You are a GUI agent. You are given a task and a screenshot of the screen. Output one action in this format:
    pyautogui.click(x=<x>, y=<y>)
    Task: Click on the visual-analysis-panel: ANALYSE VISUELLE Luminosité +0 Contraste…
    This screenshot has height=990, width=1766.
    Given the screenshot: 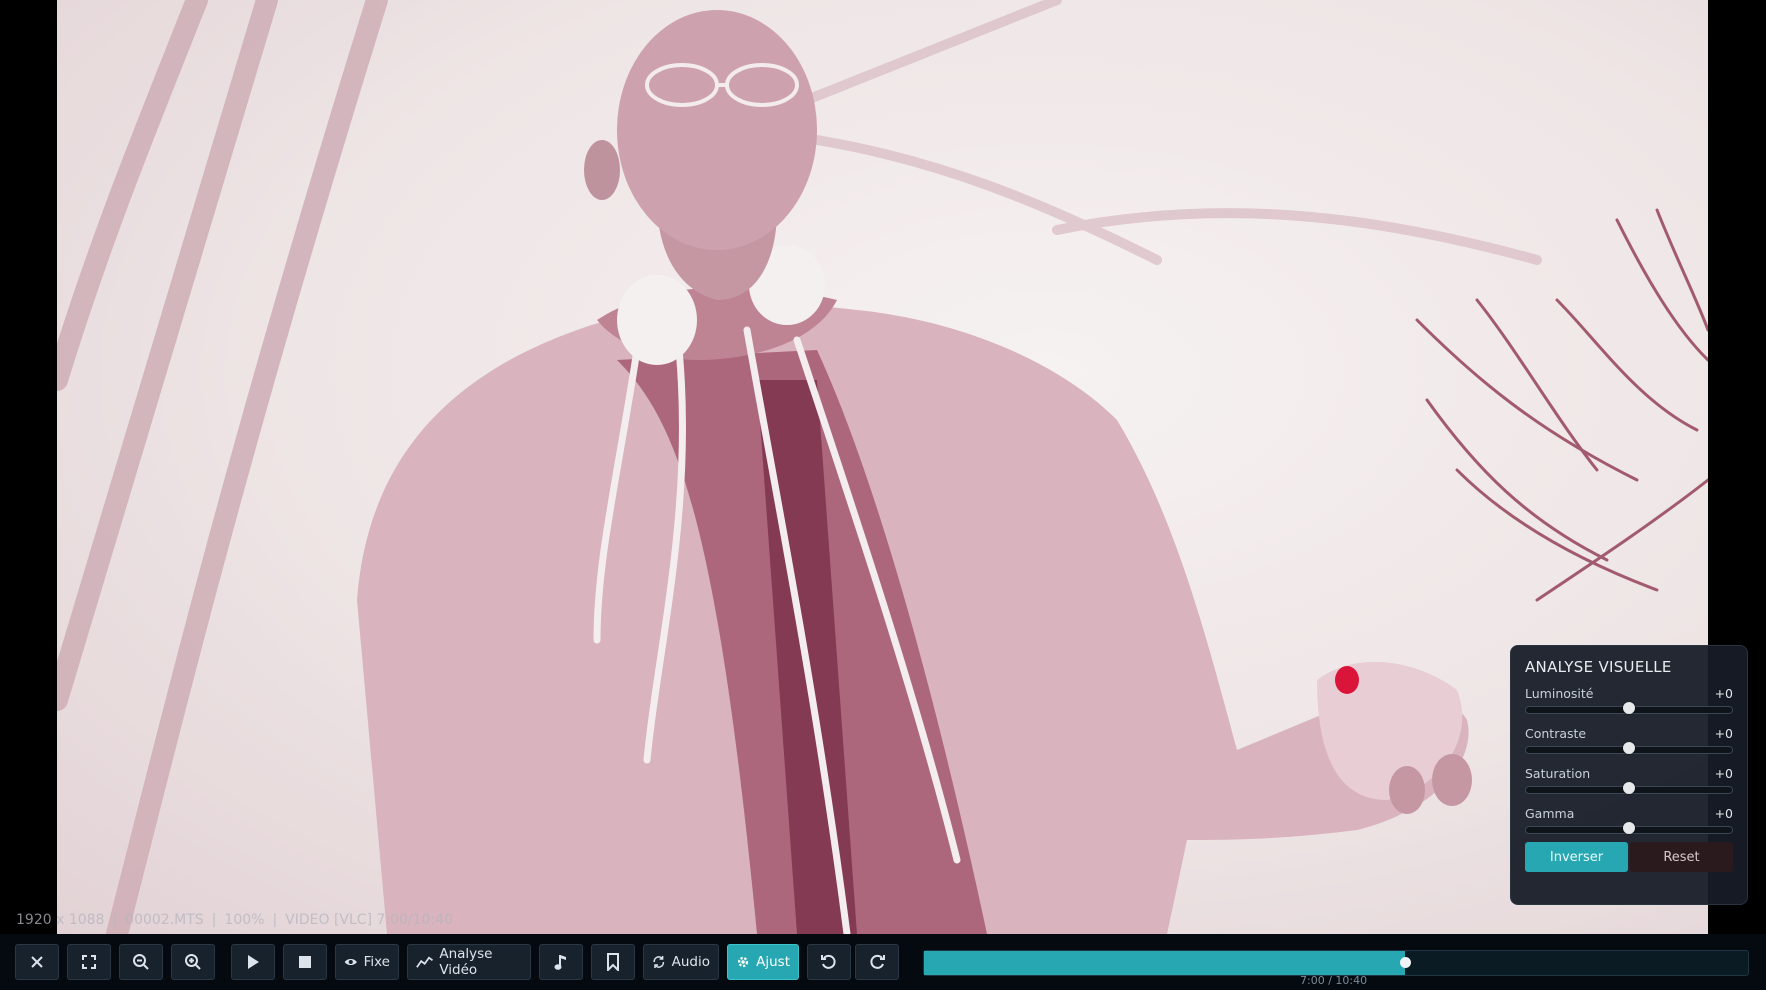 What is the action you would take?
    pyautogui.click(x=1629, y=775)
    